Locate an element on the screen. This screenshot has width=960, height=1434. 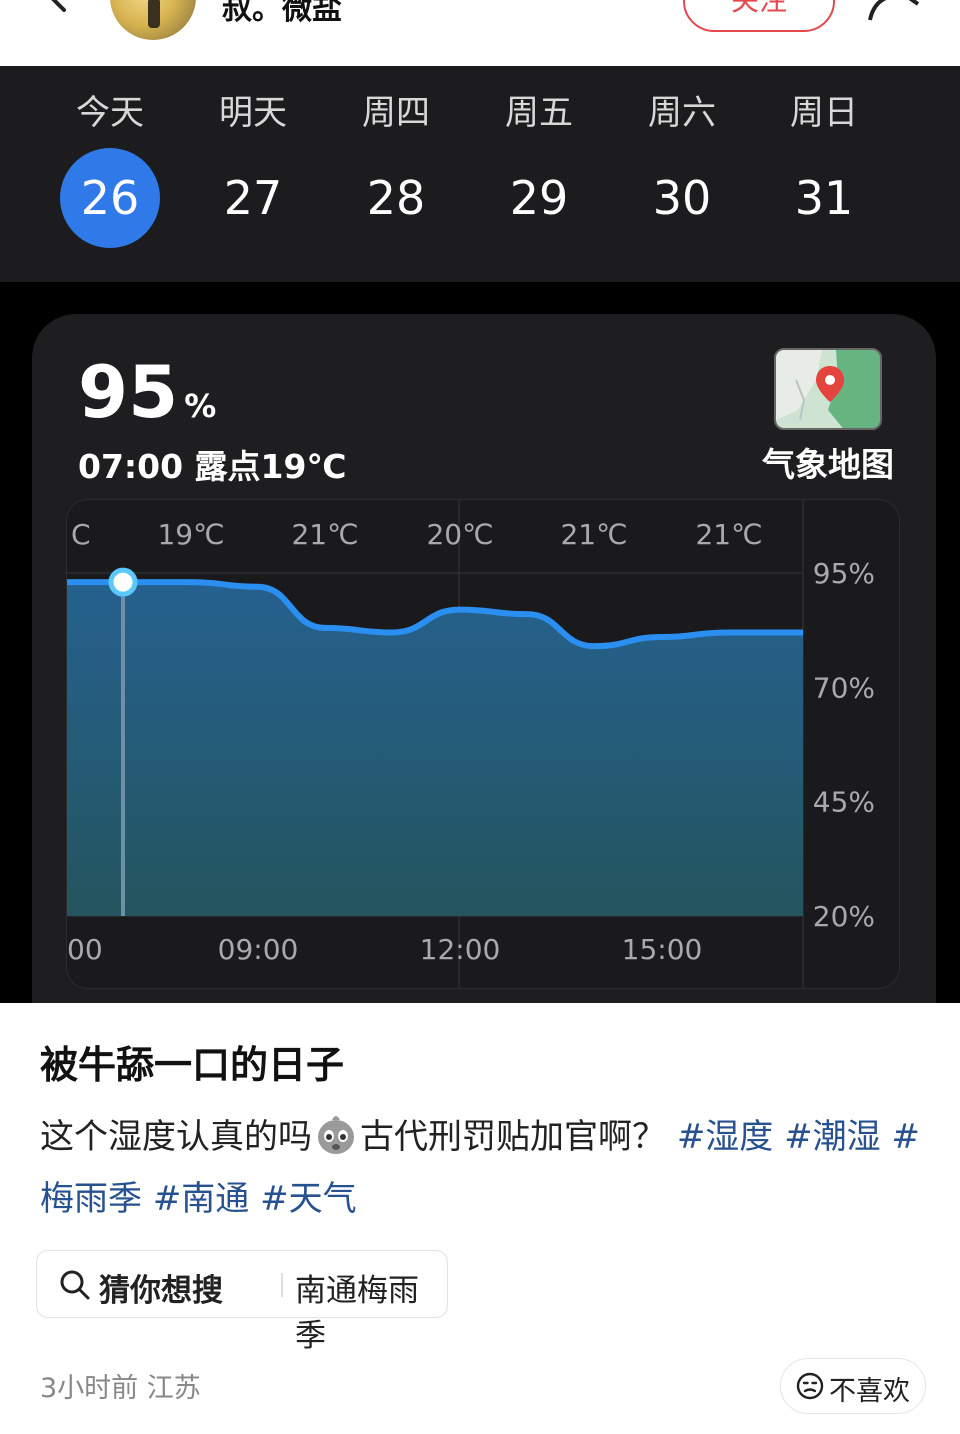
day-date: 30 is located at coordinates (682, 198).